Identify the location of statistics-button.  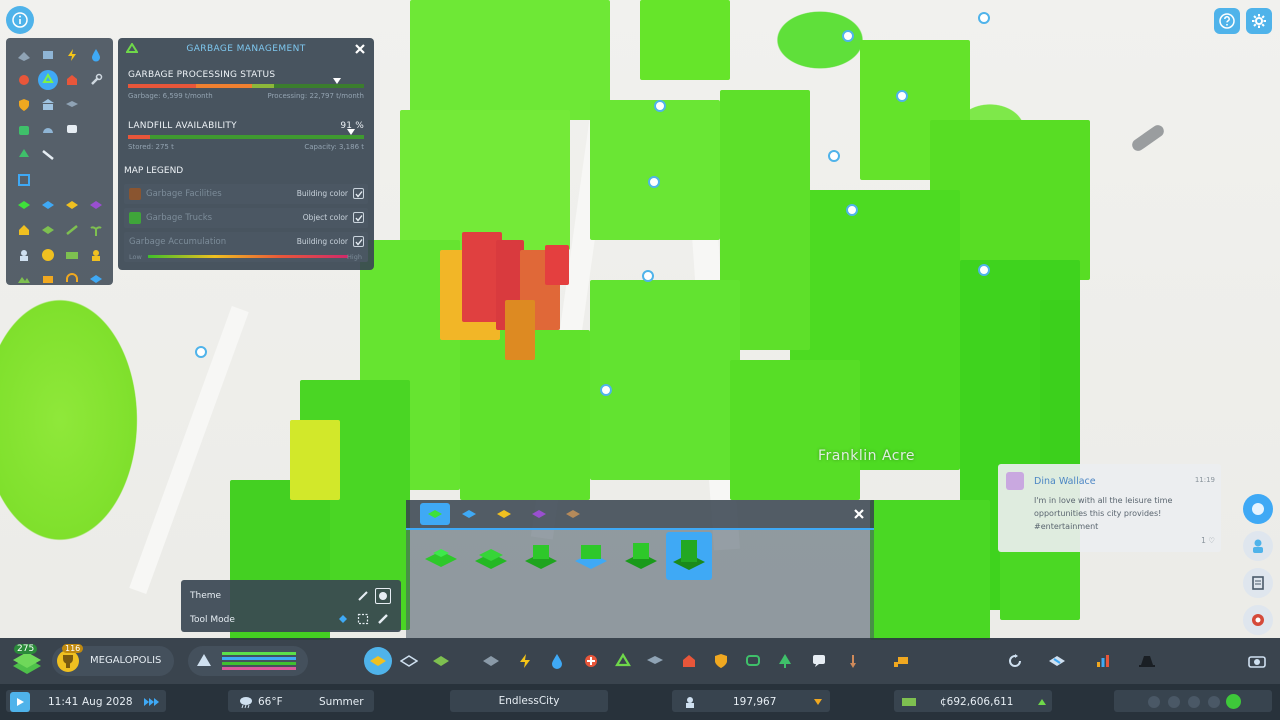
(1103, 661).